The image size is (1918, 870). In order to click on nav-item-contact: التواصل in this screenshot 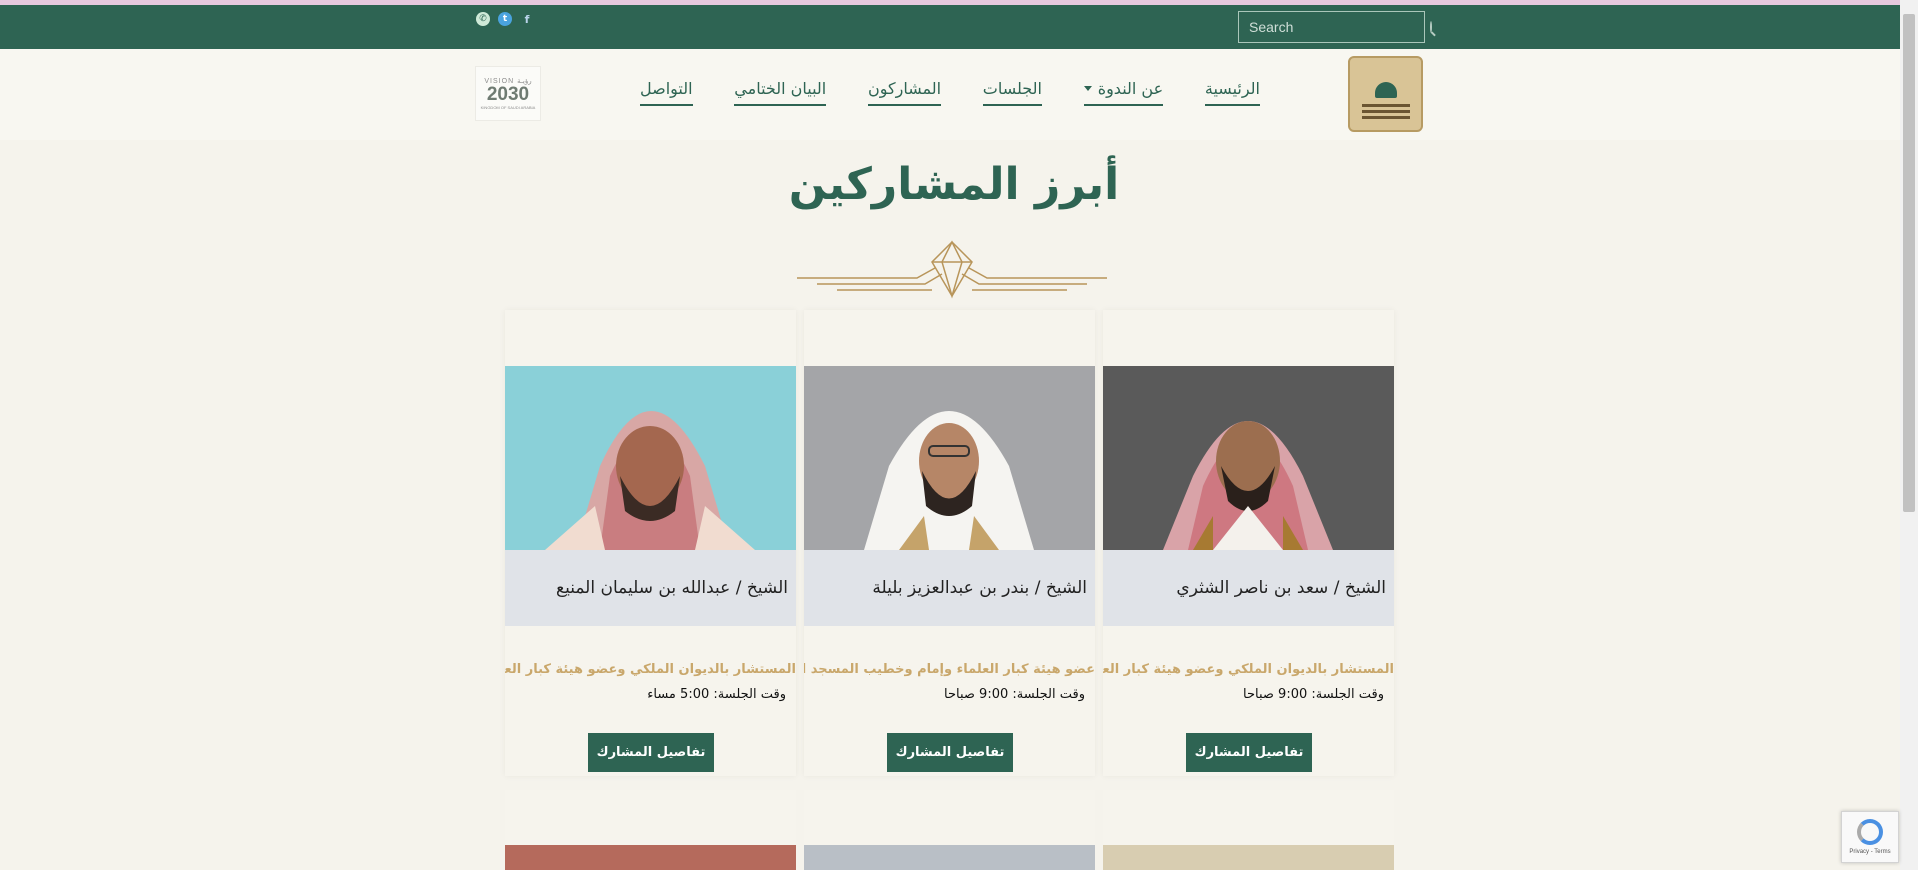, I will do `click(666, 92)`.